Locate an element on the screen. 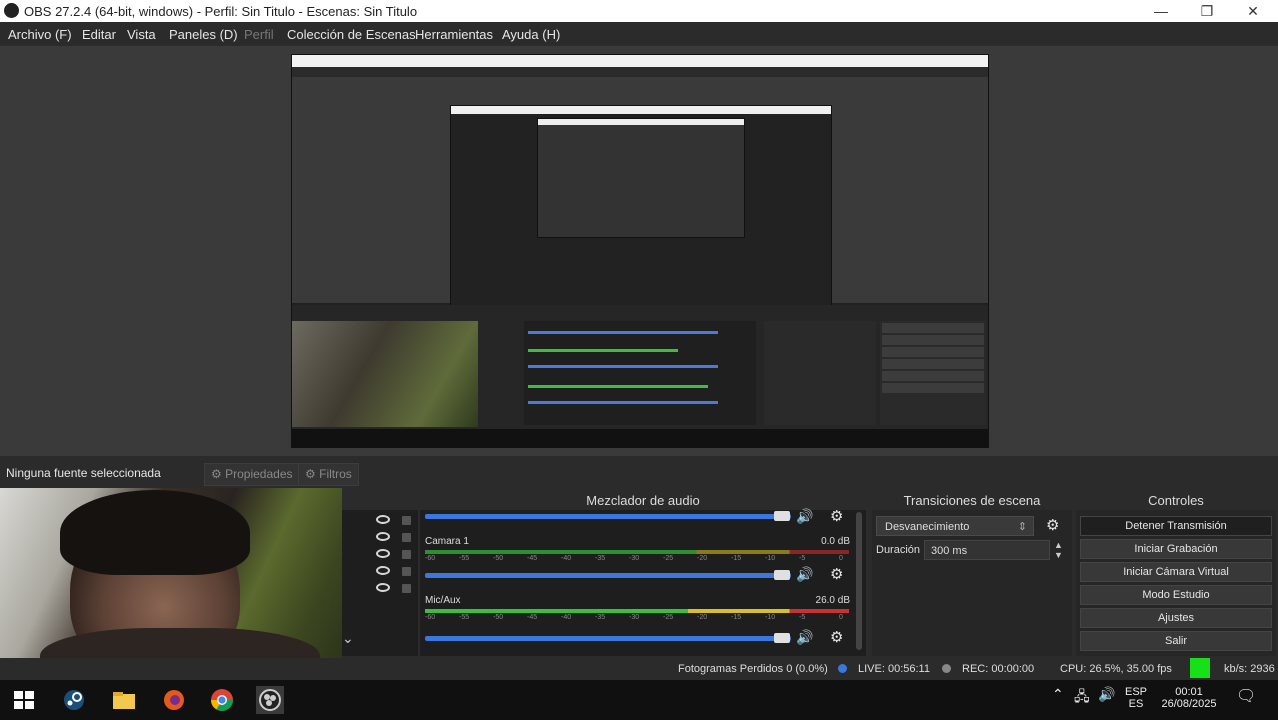 The width and height of the screenshot is (1278, 720). tick-label: -35 is located at coordinates (600, 558).